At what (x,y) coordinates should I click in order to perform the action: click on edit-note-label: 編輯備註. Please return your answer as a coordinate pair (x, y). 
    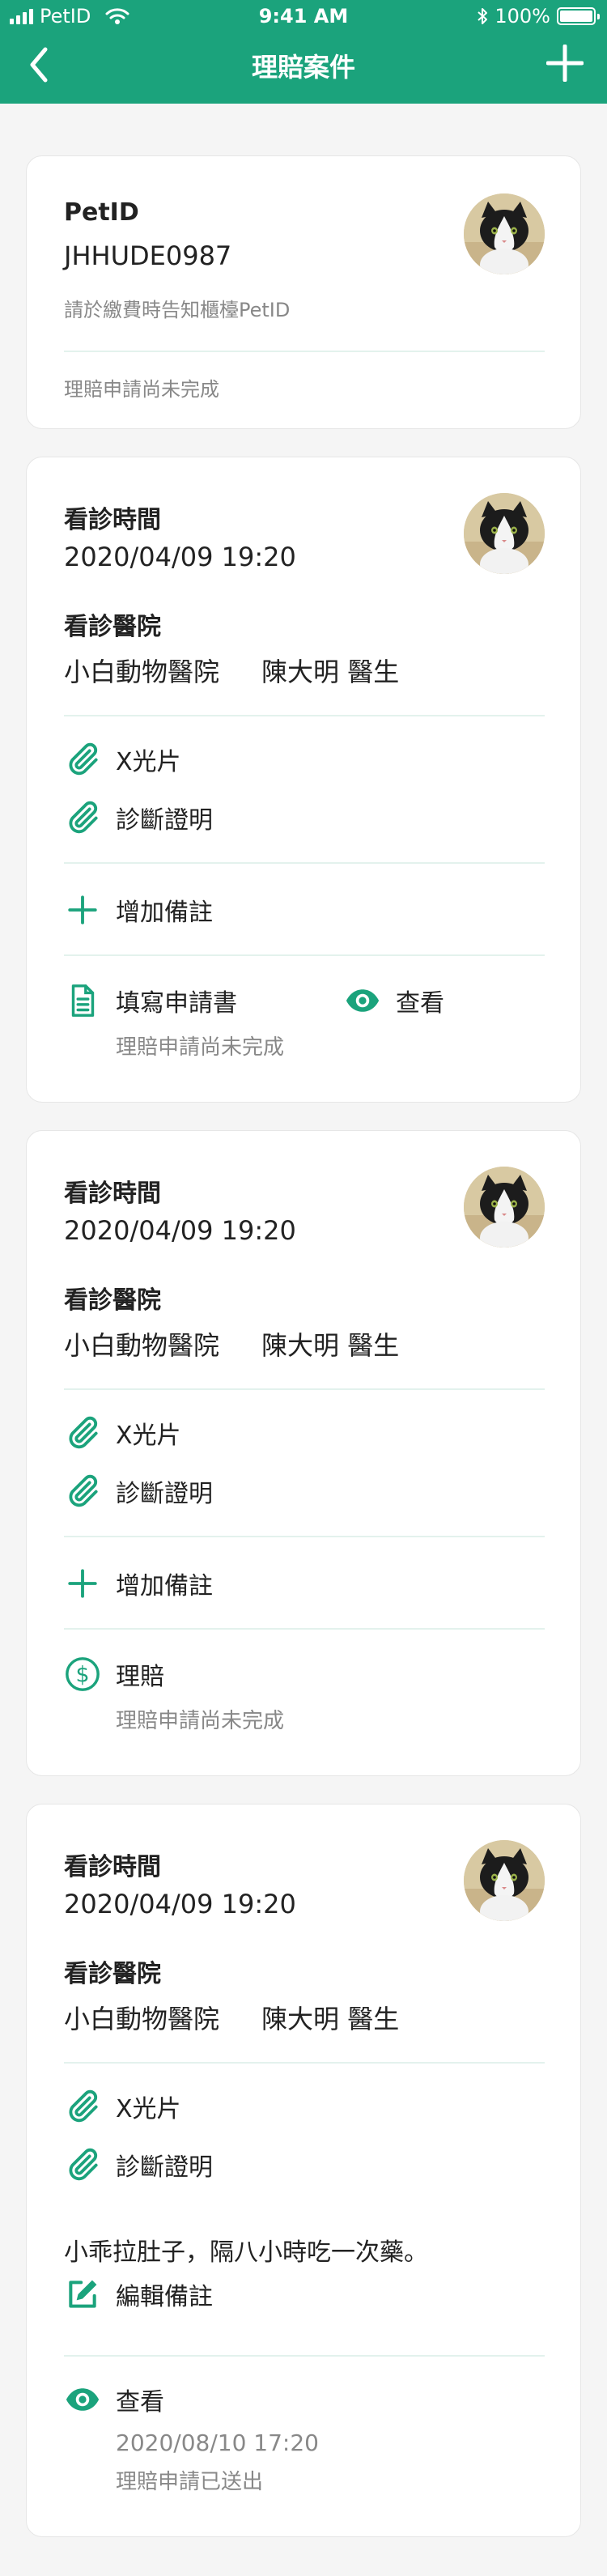
    Looking at the image, I should click on (164, 2297).